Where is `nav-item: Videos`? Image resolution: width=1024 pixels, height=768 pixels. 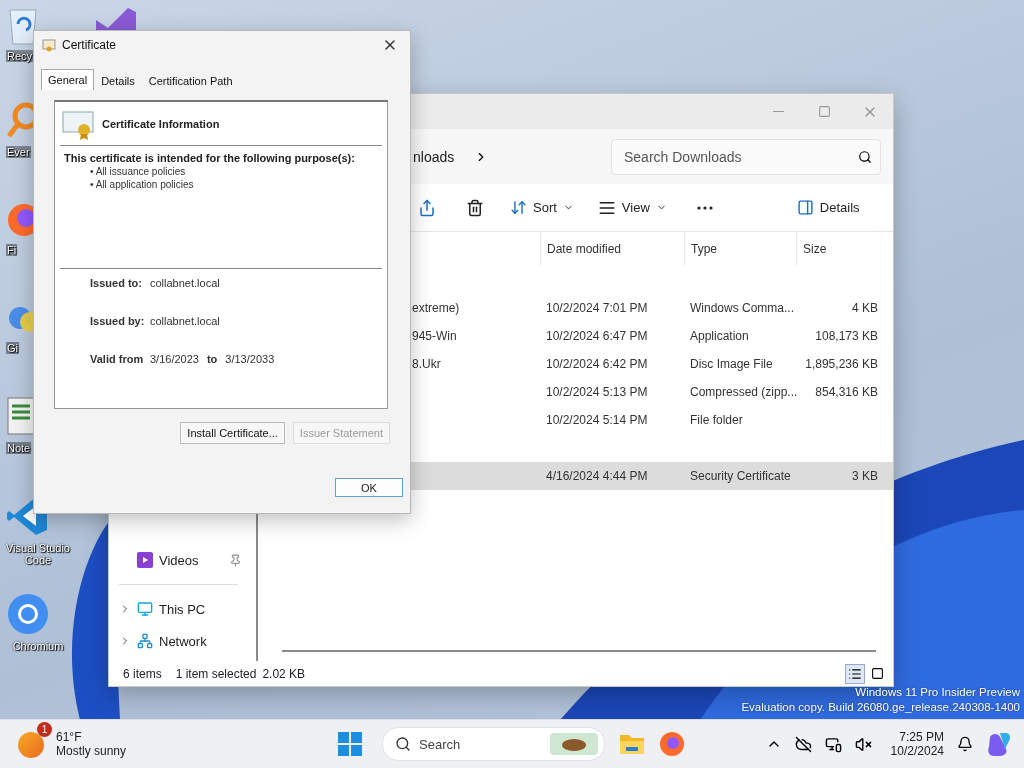
nav-item: Videos is located at coordinates (182, 560).